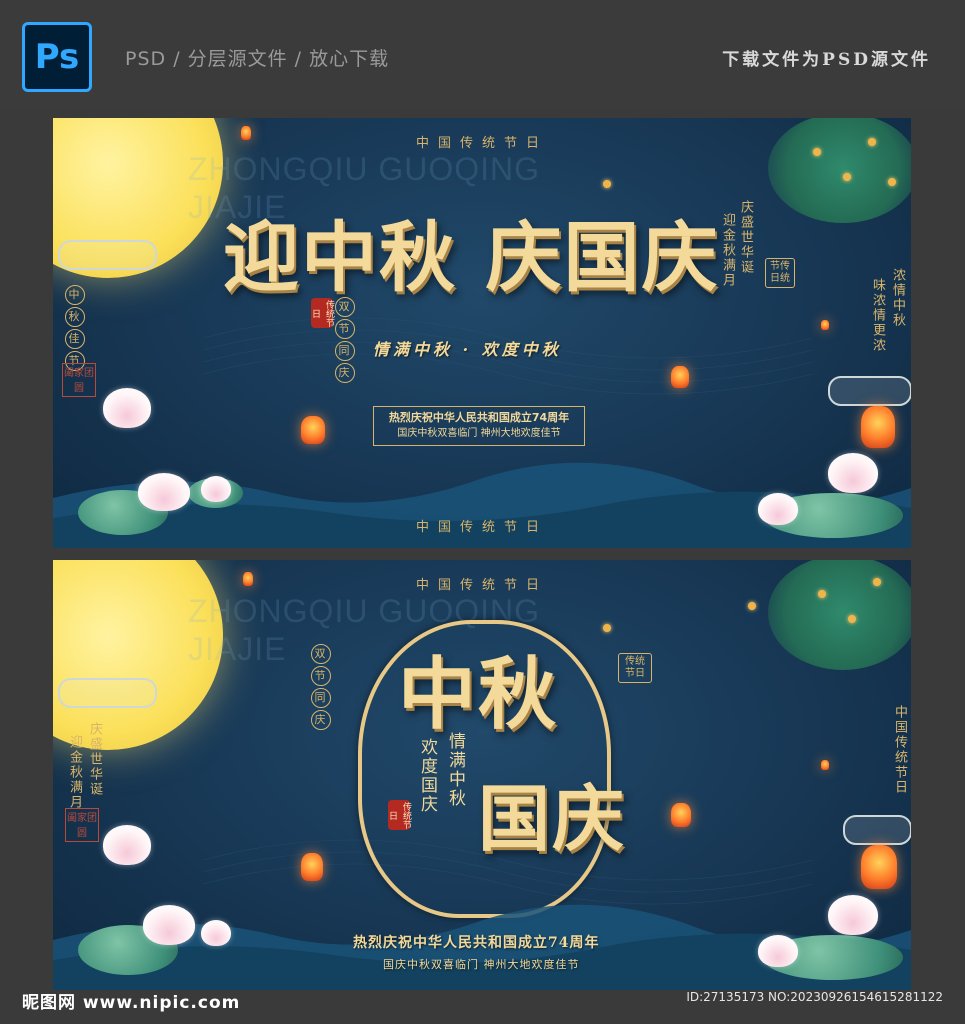 The height and width of the screenshot is (1024, 965). Describe the element at coordinates (478, 694) in the screenshot. I see `main-calligraphy-a: 中秋` at that location.